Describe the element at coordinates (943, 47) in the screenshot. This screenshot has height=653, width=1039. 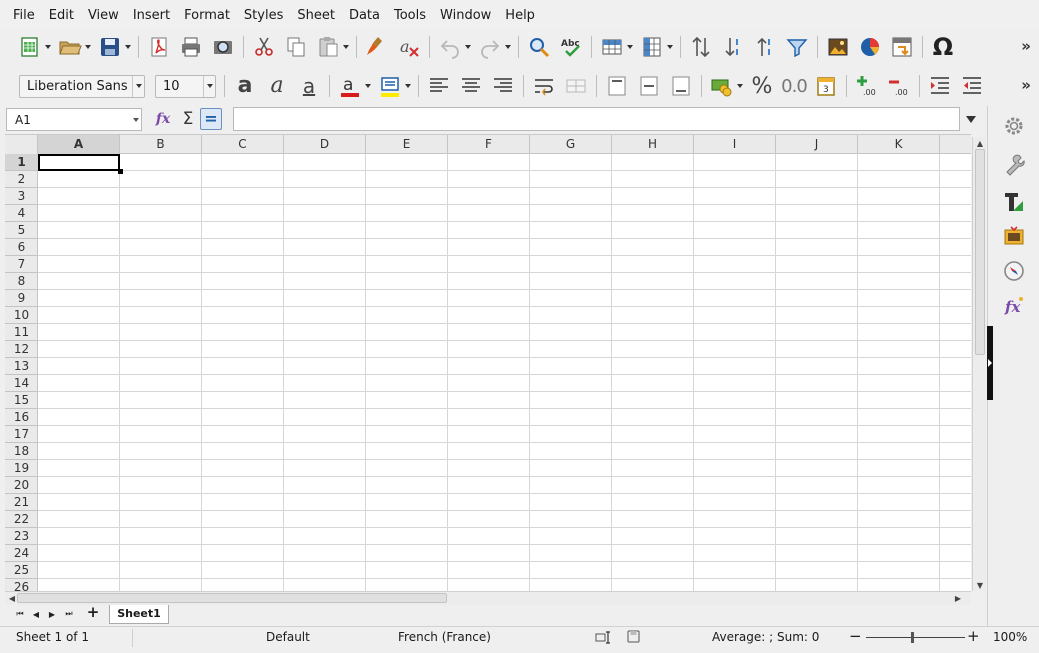
I see `special-character-button: Ω` at that location.